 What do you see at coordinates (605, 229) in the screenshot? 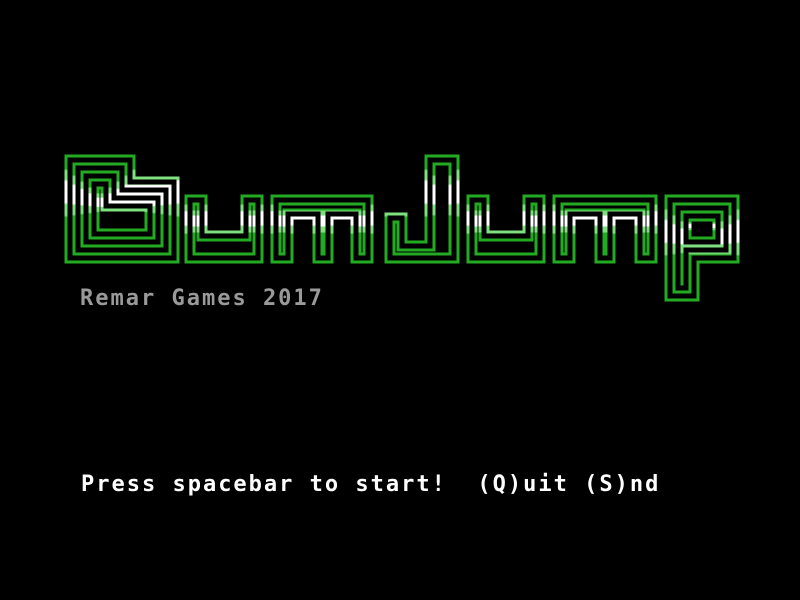
I see `logo-letter-m2` at bounding box center [605, 229].